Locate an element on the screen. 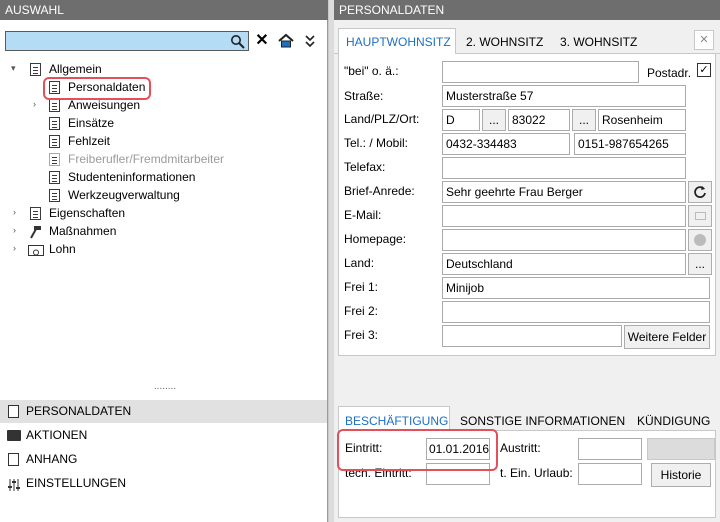 This screenshot has width=720, height=522. tel-field: 0432-334483 is located at coordinates (506, 144).